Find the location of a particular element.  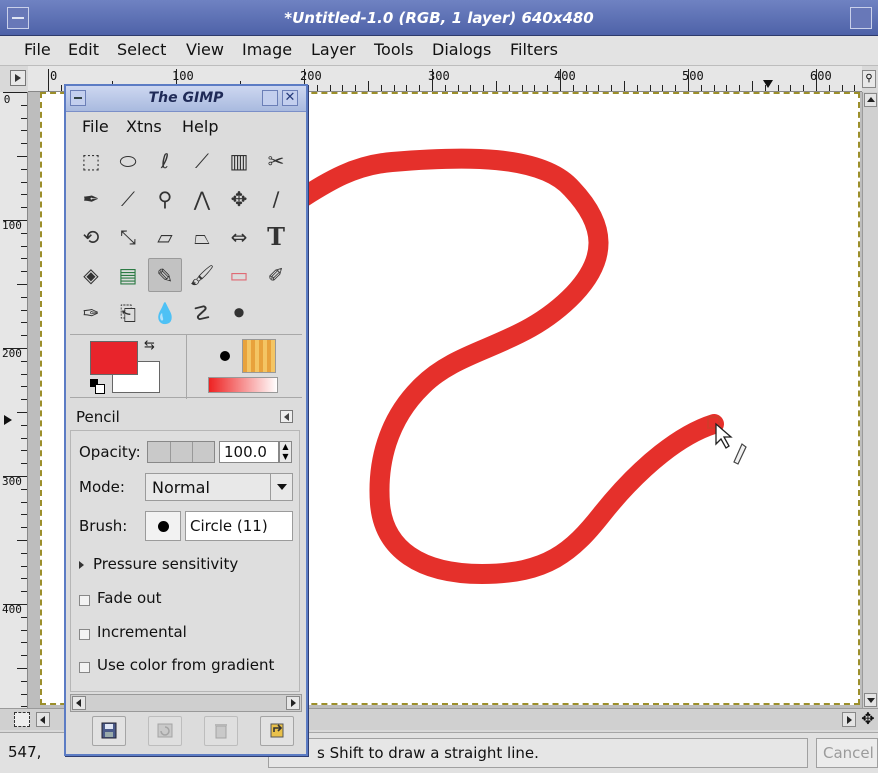

toolbox-menu-help: Help is located at coordinates (200, 126).